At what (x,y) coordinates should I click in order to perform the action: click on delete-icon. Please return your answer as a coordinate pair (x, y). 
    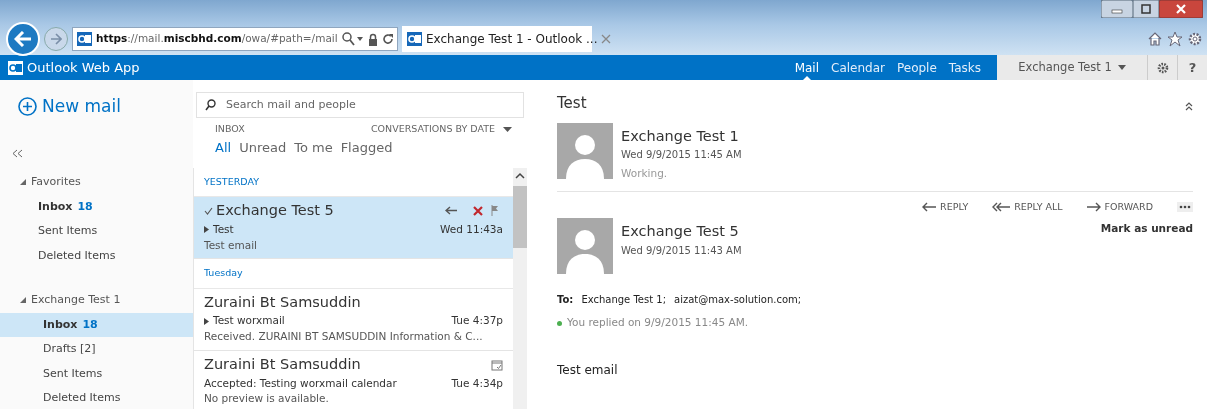
    Looking at the image, I should click on (478, 210).